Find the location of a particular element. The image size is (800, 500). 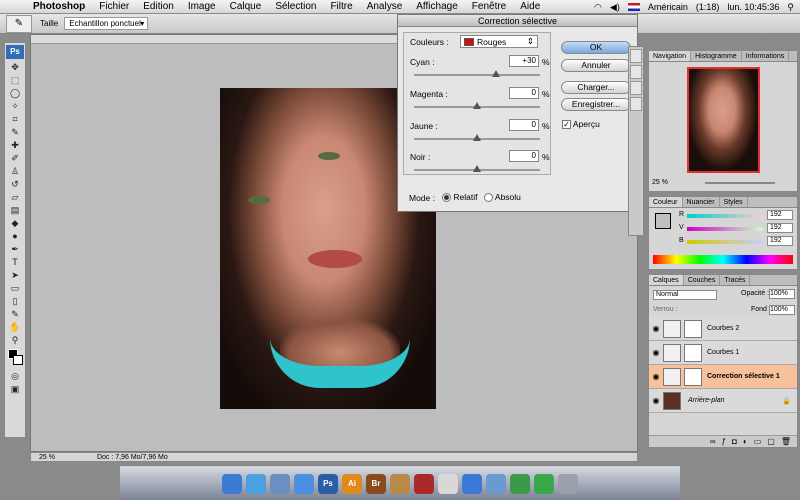

brush-tool-icon: ✐ is located at coordinates (15, 158).